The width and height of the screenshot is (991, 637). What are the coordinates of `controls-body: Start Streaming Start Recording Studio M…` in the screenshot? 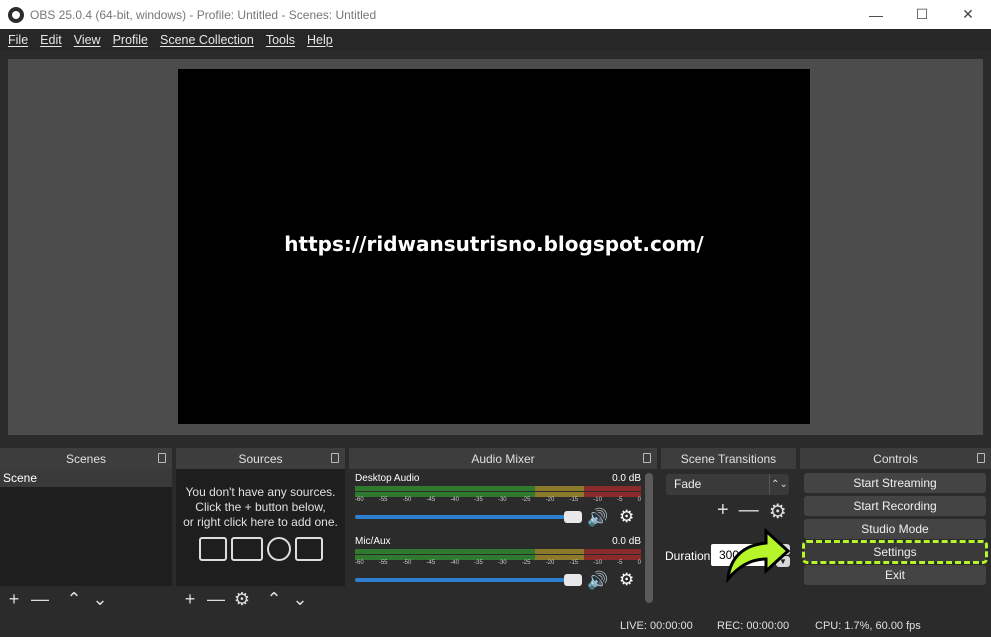 It's located at (895, 540).